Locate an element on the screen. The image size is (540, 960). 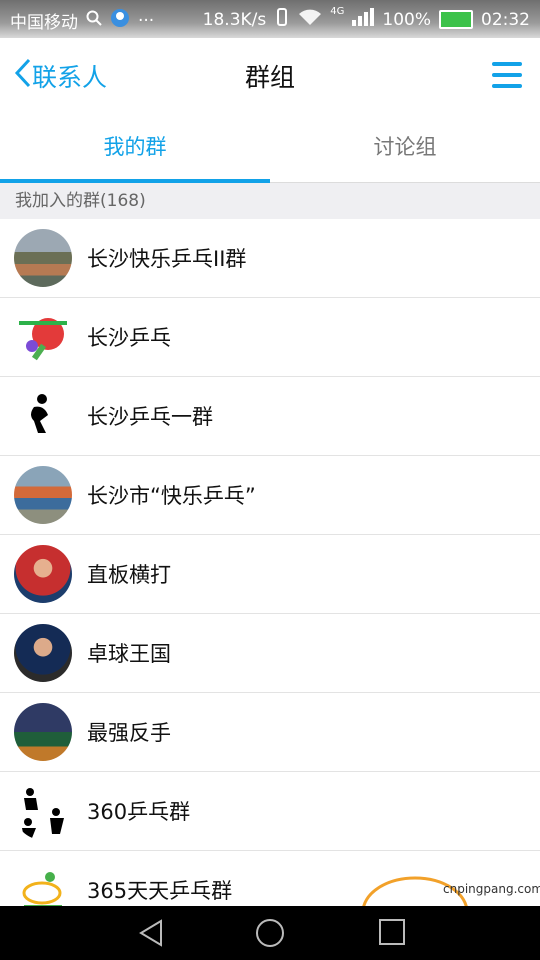
header: 联系人 群组 is located at coordinates (270, 76).